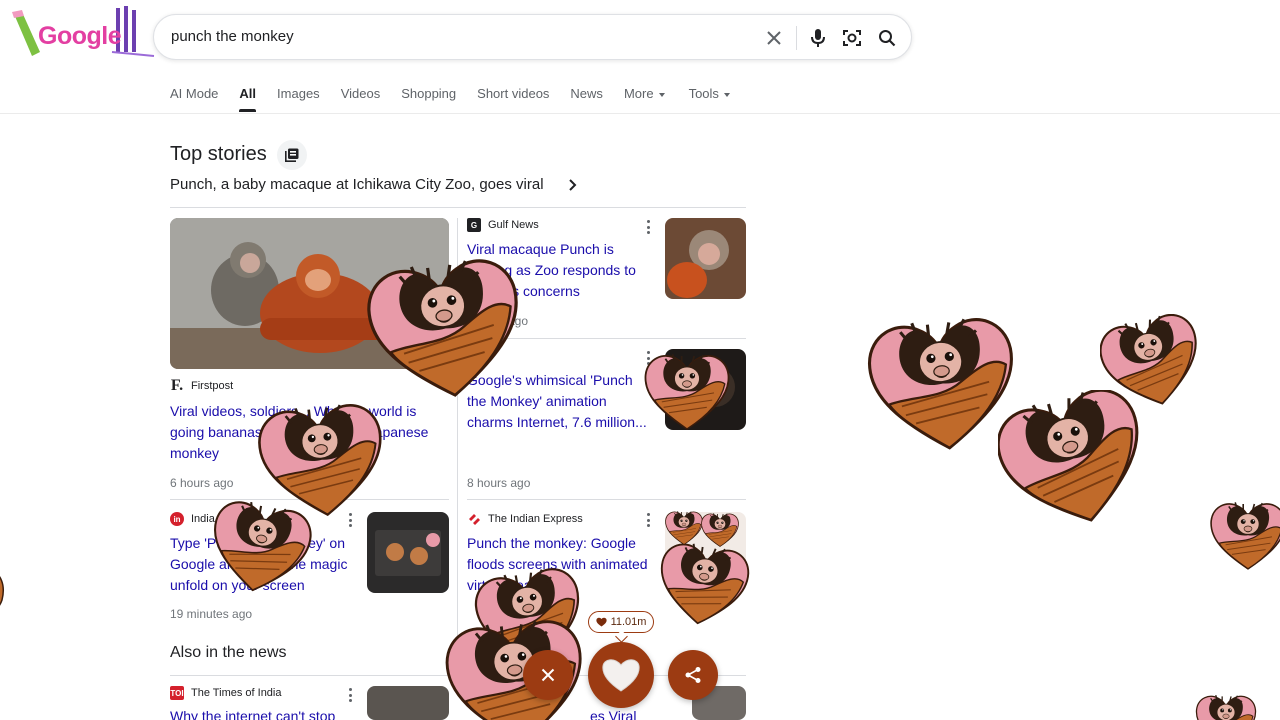  What do you see at coordinates (298, 100) in the screenshot?
I see `tab-images: Images` at bounding box center [298, 100].